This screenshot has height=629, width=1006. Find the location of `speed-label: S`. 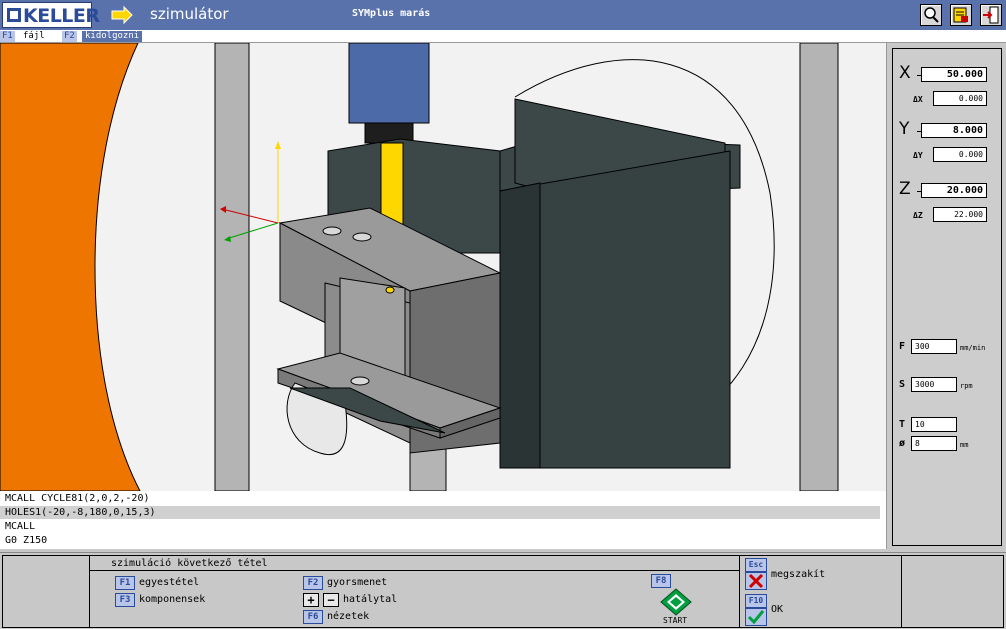

speed-label: S is located at coordinates (902, 384).